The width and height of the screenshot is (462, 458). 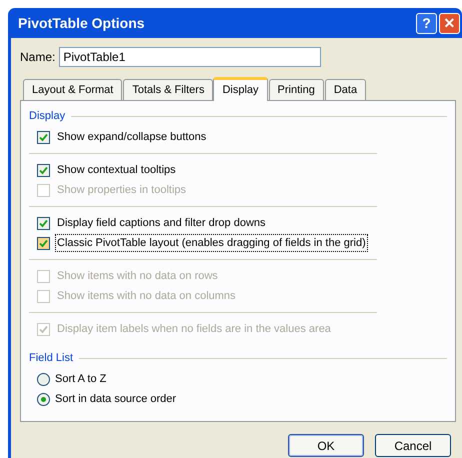 What do you see at coordinates (38, 57) in the screenshot?
I see `name-label: Name:` at bounding box center [38, 57].